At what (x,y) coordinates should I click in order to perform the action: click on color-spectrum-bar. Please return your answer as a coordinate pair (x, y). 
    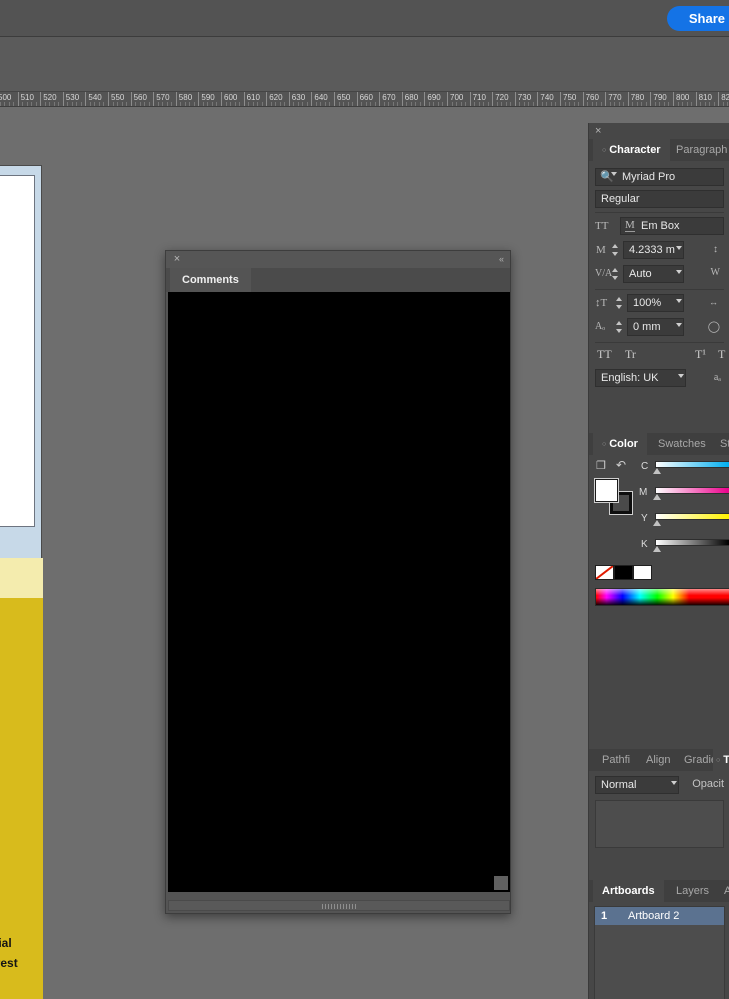
    Looking at the image, I should click on (662, 597).